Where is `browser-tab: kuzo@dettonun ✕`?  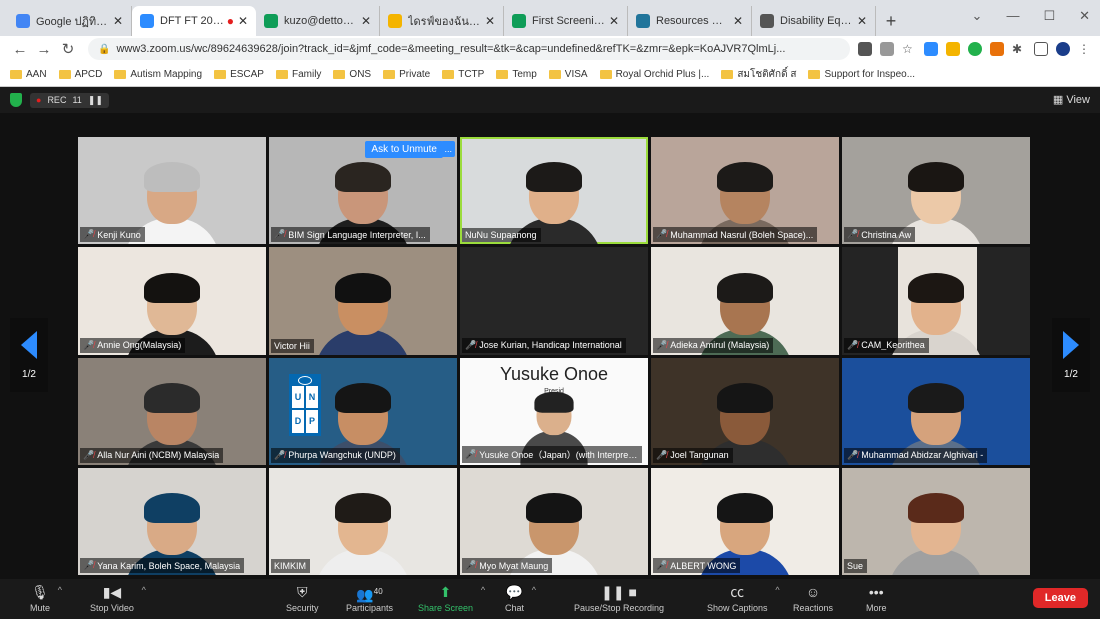
browser-tab: kuzo@dettonun ✕ is located at coordinates (318, 21).